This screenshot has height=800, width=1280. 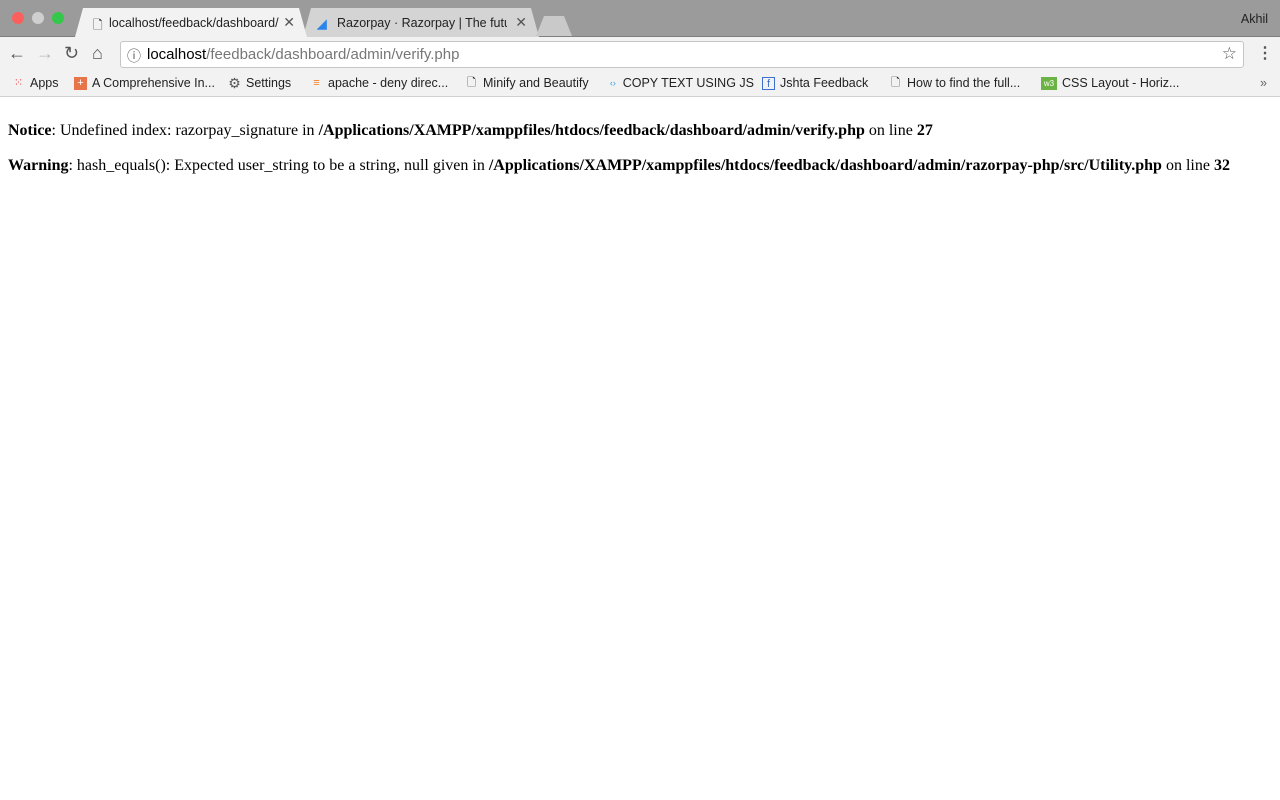 I want to click on w3schools-icon: w3, so click(x=1049, y=83).